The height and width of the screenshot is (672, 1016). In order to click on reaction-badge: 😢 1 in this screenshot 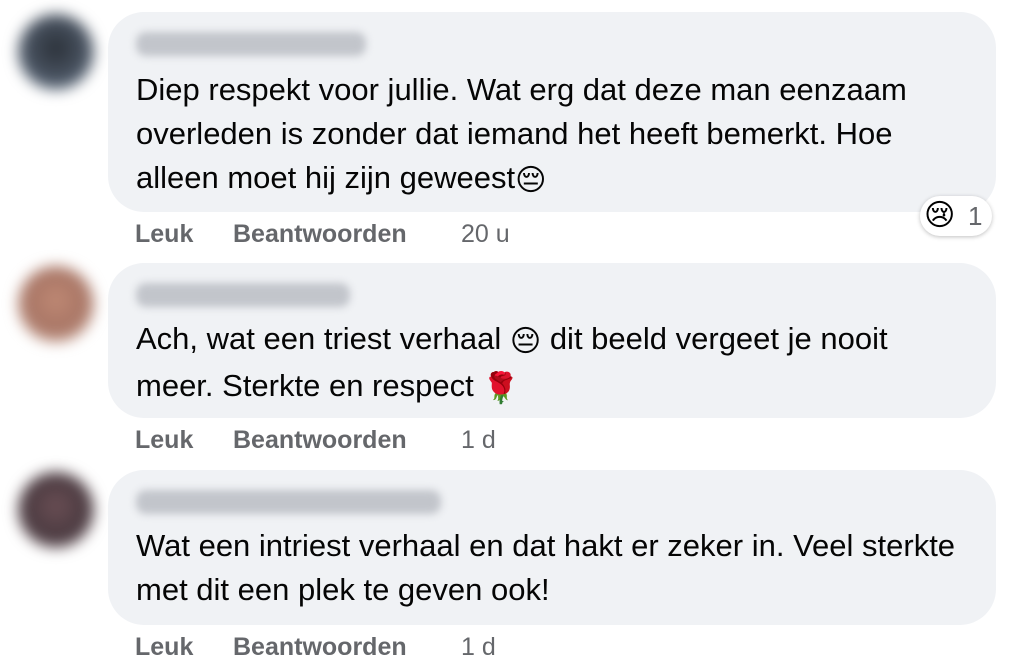, I will do `click(956, 216)`.